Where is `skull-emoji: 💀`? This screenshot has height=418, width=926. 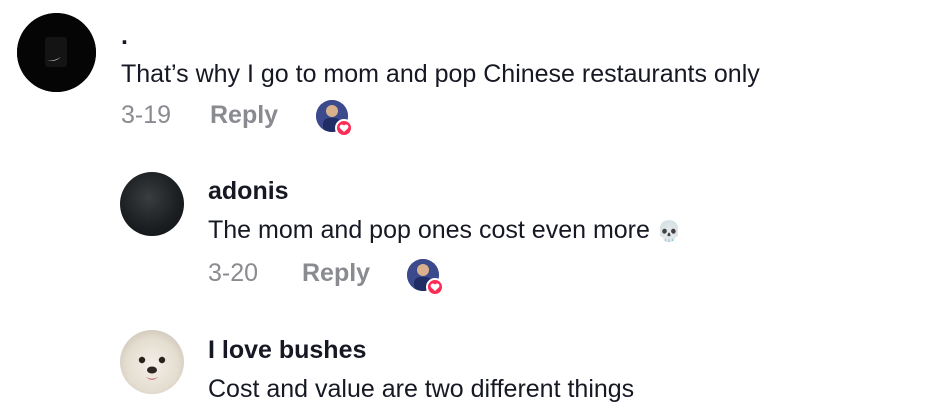
skull-emoji: 💀 is located at coordinates (669, 232).